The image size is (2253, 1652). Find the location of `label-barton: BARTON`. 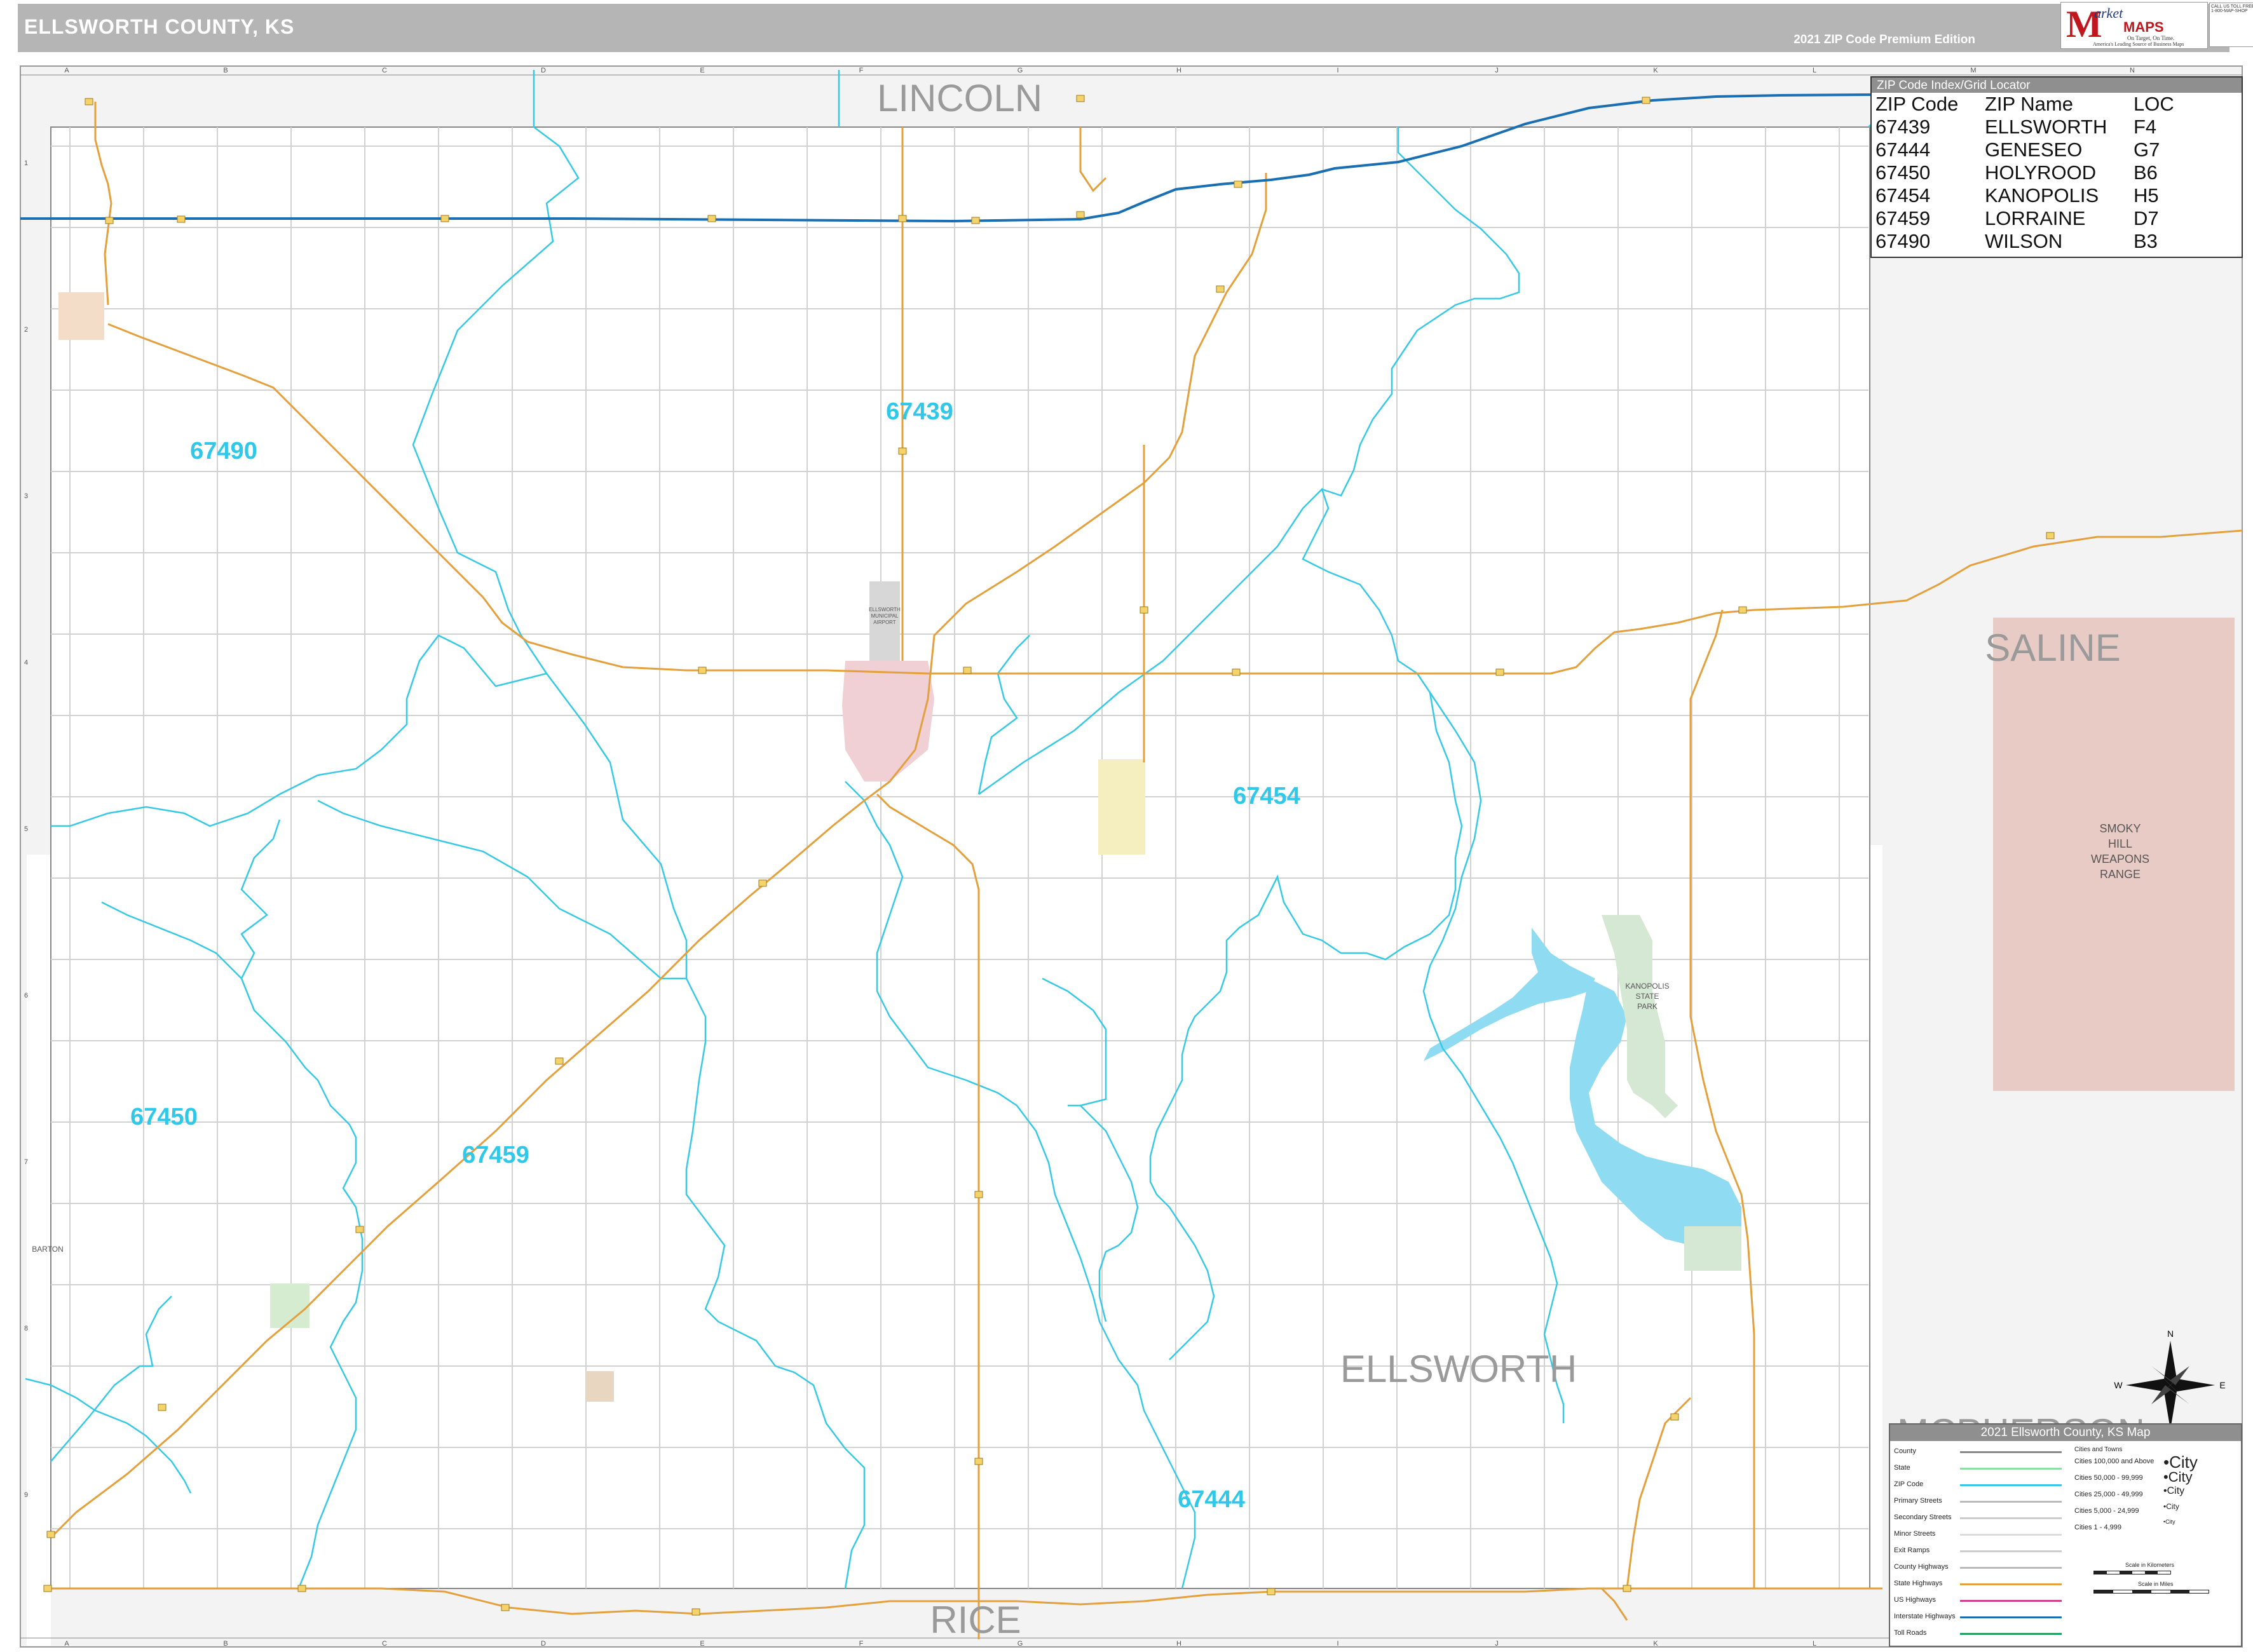

label-barton: BARTON is located at coordinates (48, 1250).